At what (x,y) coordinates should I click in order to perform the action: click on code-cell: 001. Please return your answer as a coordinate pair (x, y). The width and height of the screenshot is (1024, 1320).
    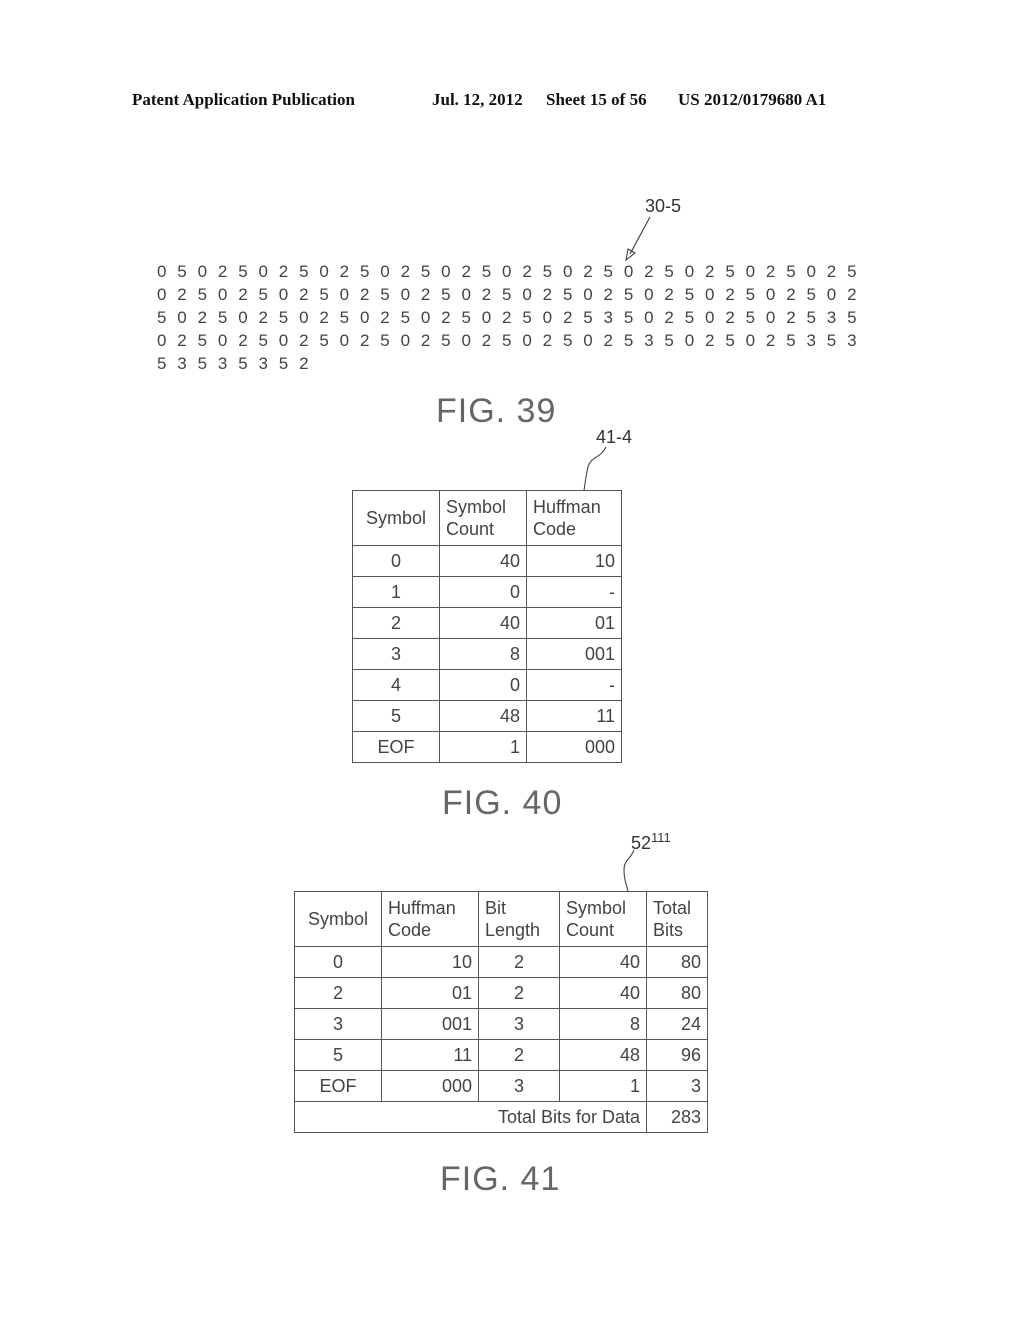
    Looking at the image, I should click on (430, 1024).